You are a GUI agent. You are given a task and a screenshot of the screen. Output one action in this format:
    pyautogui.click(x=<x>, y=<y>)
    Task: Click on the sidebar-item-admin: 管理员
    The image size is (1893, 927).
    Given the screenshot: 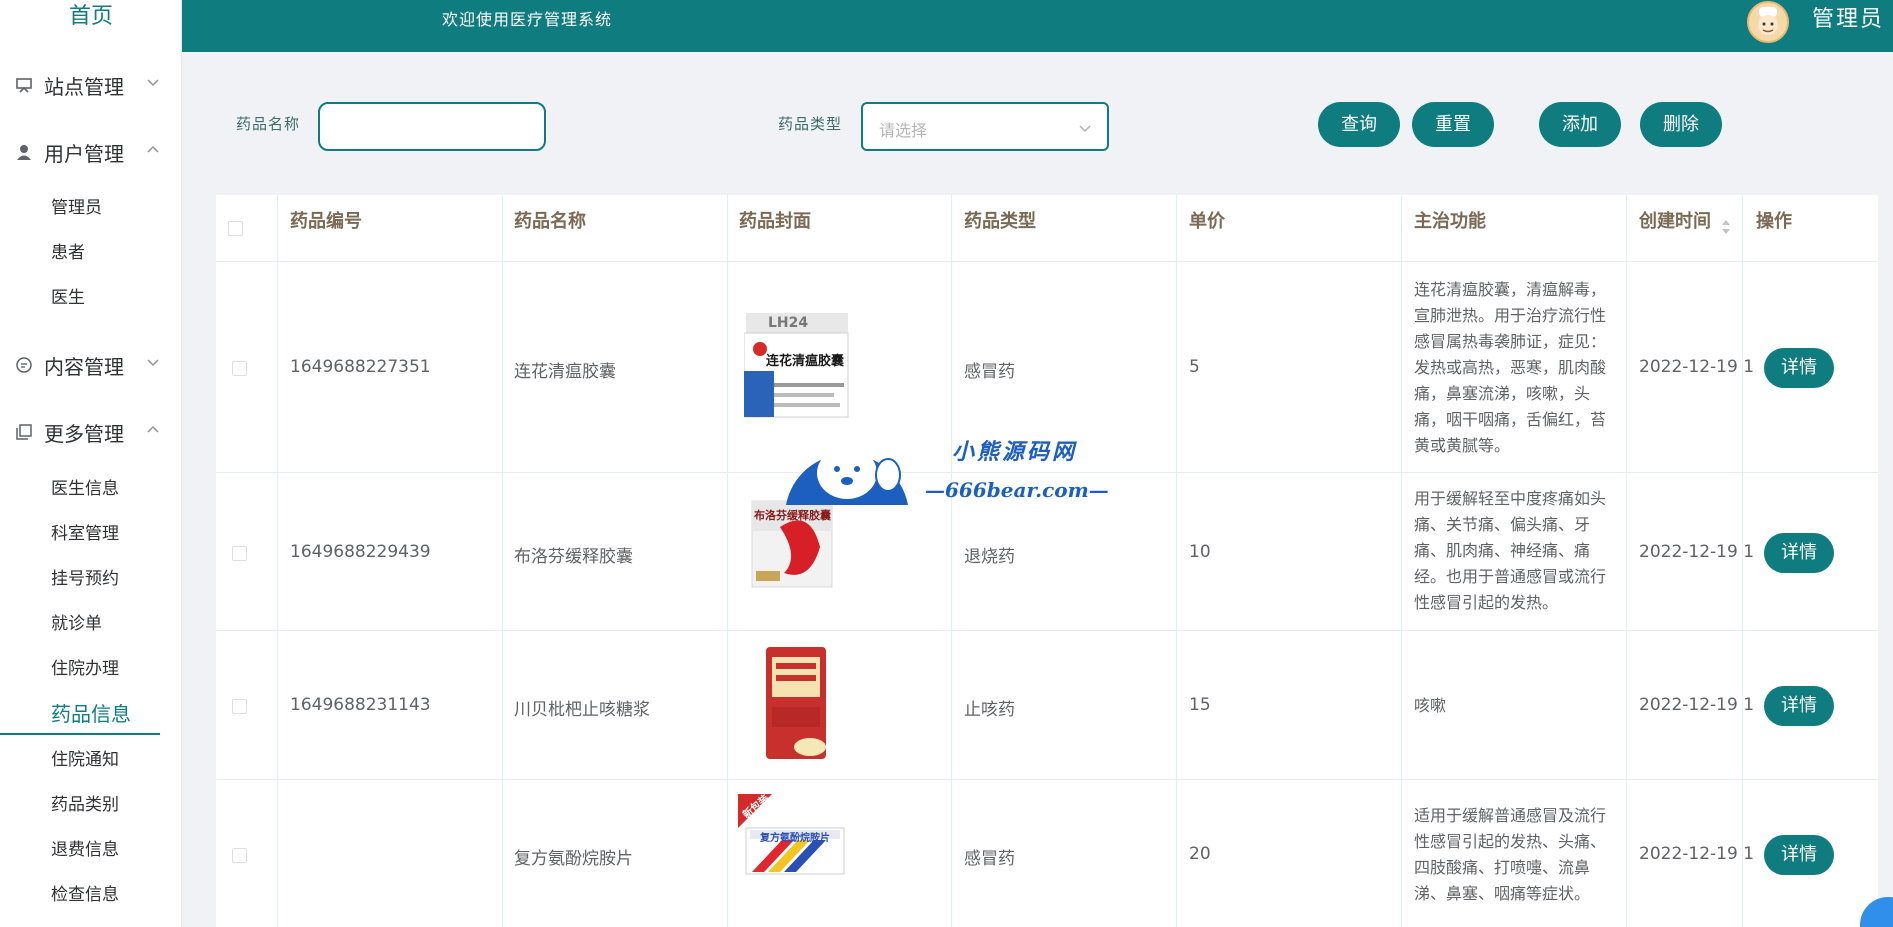 What is the action you would take?
    pyautogui.click(x=91, y=208)
    